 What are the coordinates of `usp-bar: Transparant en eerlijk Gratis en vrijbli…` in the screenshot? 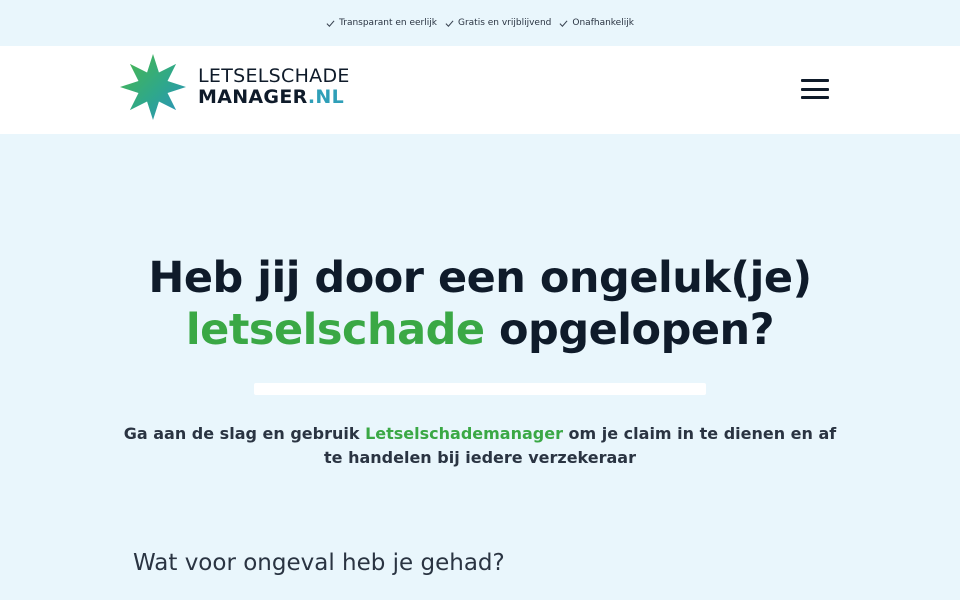 It's located at (480, 23).